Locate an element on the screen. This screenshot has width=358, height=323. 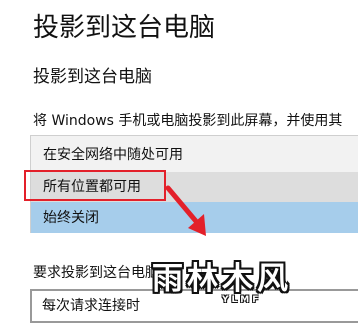
page-title: 投影到这台电脑 is located at coordinates (124, 28).